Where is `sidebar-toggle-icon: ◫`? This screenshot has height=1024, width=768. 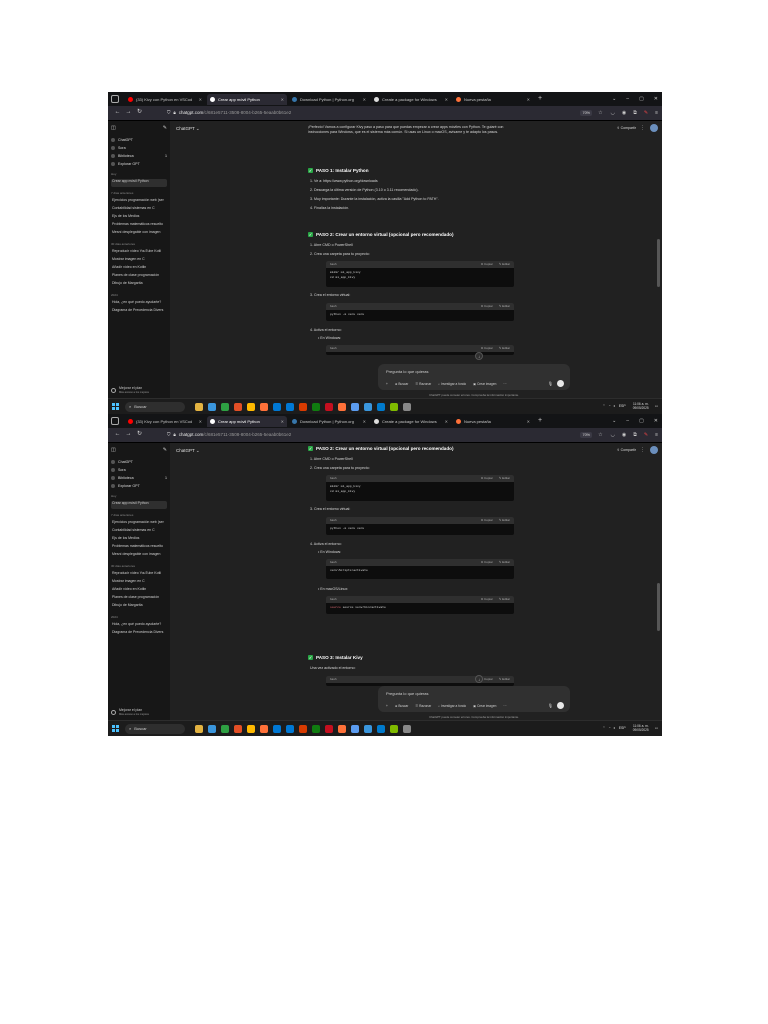
sidebar-toggle-icon: ◫ is located at coordinates (113, 128).